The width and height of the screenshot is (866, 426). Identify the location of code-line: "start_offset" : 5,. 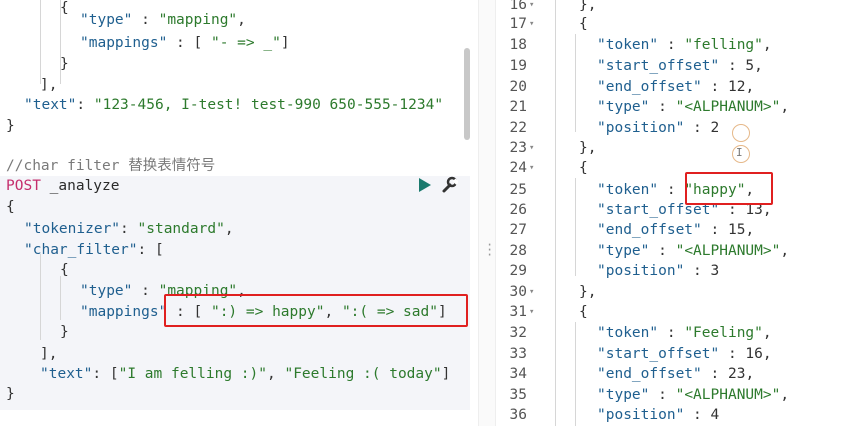
(680, 66).